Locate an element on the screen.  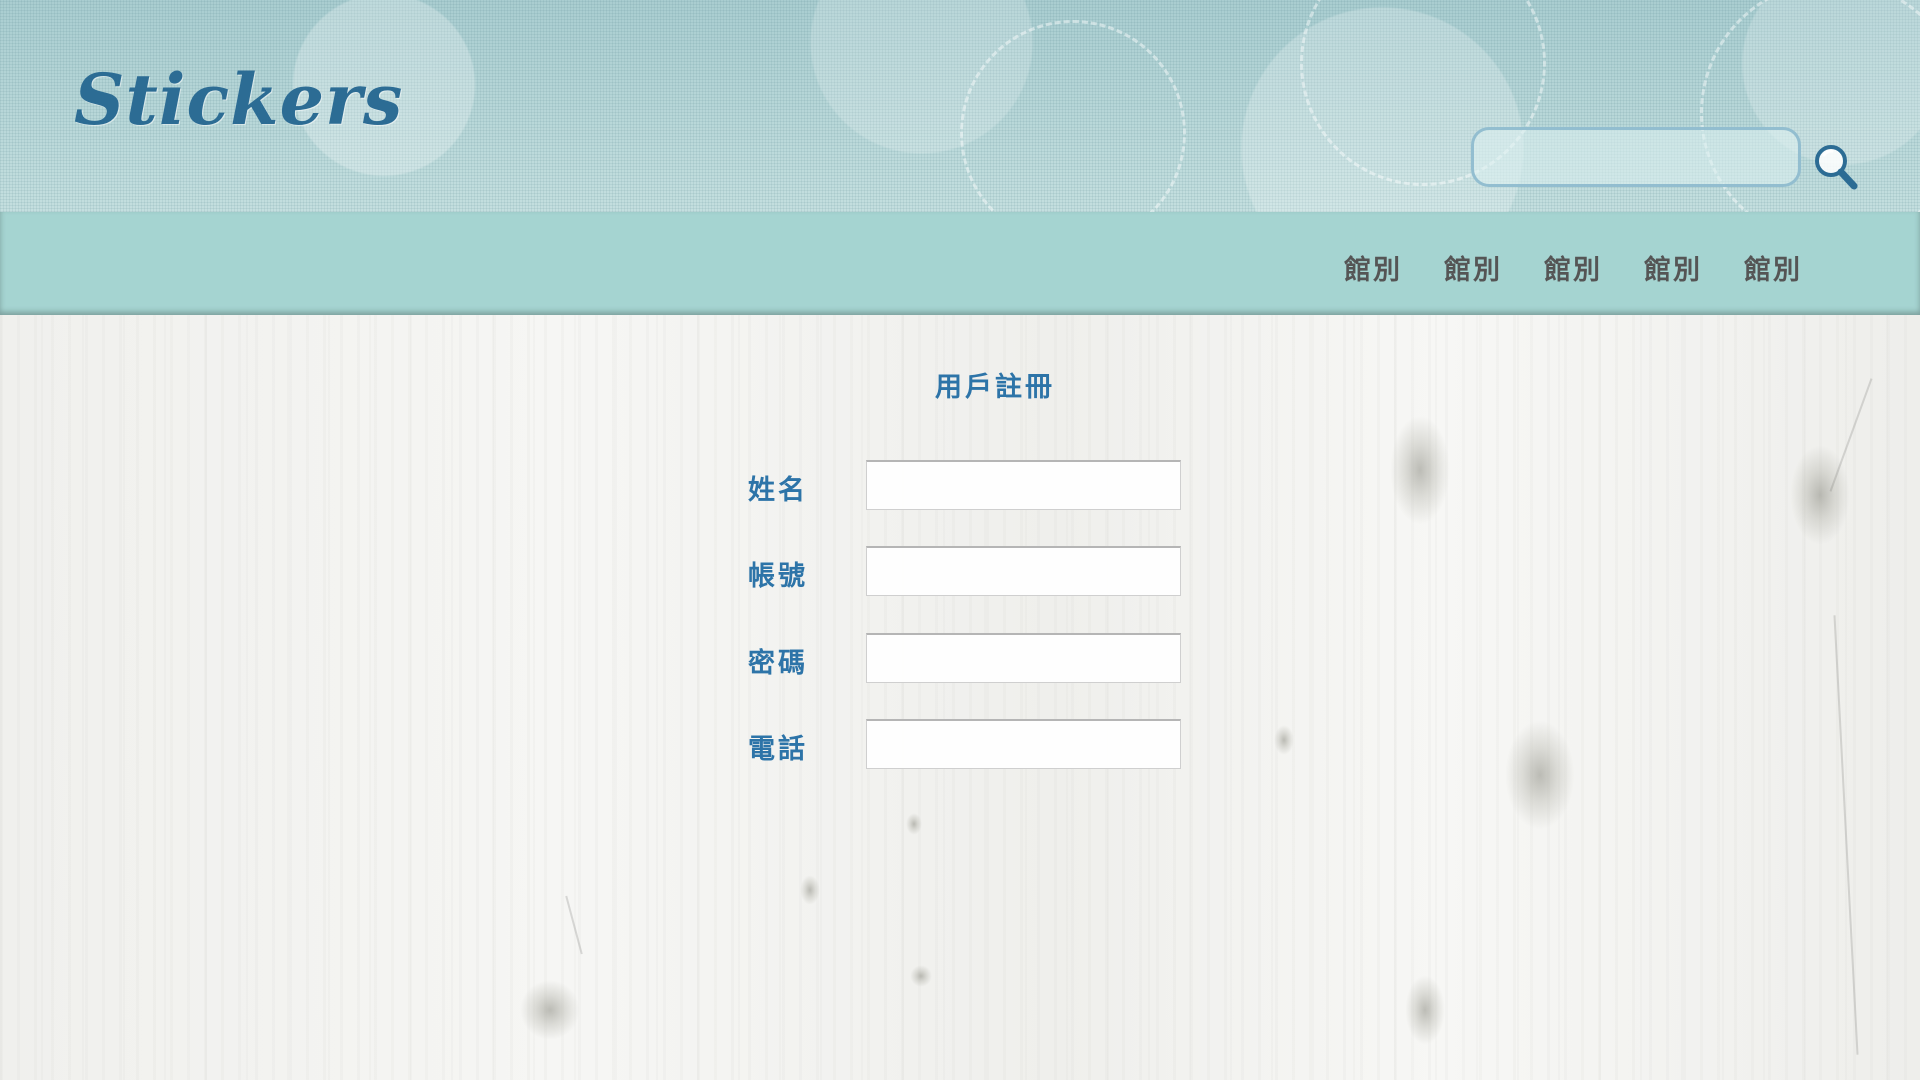
site-logo: Stickers is located at coordinates (238, 99).